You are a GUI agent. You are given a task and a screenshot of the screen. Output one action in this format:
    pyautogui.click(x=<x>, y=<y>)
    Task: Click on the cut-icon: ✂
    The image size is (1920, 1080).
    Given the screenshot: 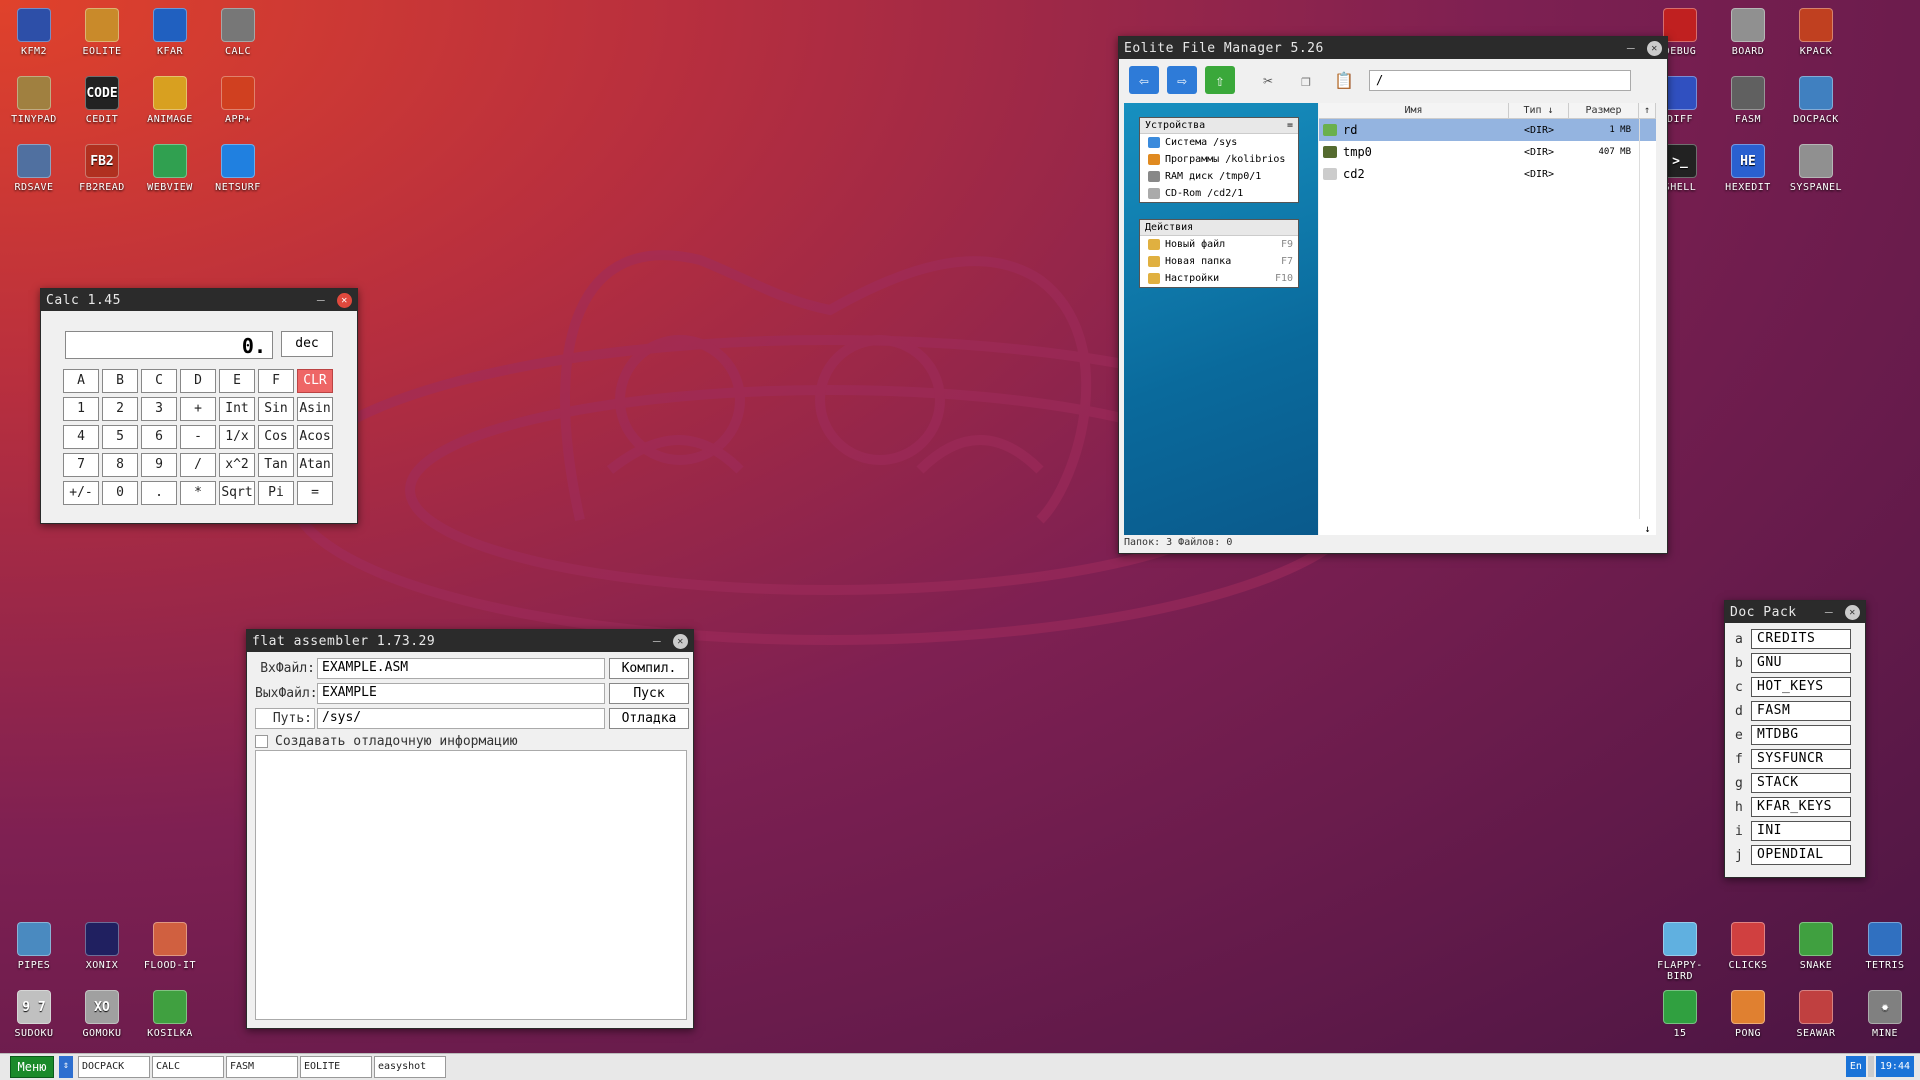 What is the action you would take?
    pyautogui.click(x=1268, y=80)
    